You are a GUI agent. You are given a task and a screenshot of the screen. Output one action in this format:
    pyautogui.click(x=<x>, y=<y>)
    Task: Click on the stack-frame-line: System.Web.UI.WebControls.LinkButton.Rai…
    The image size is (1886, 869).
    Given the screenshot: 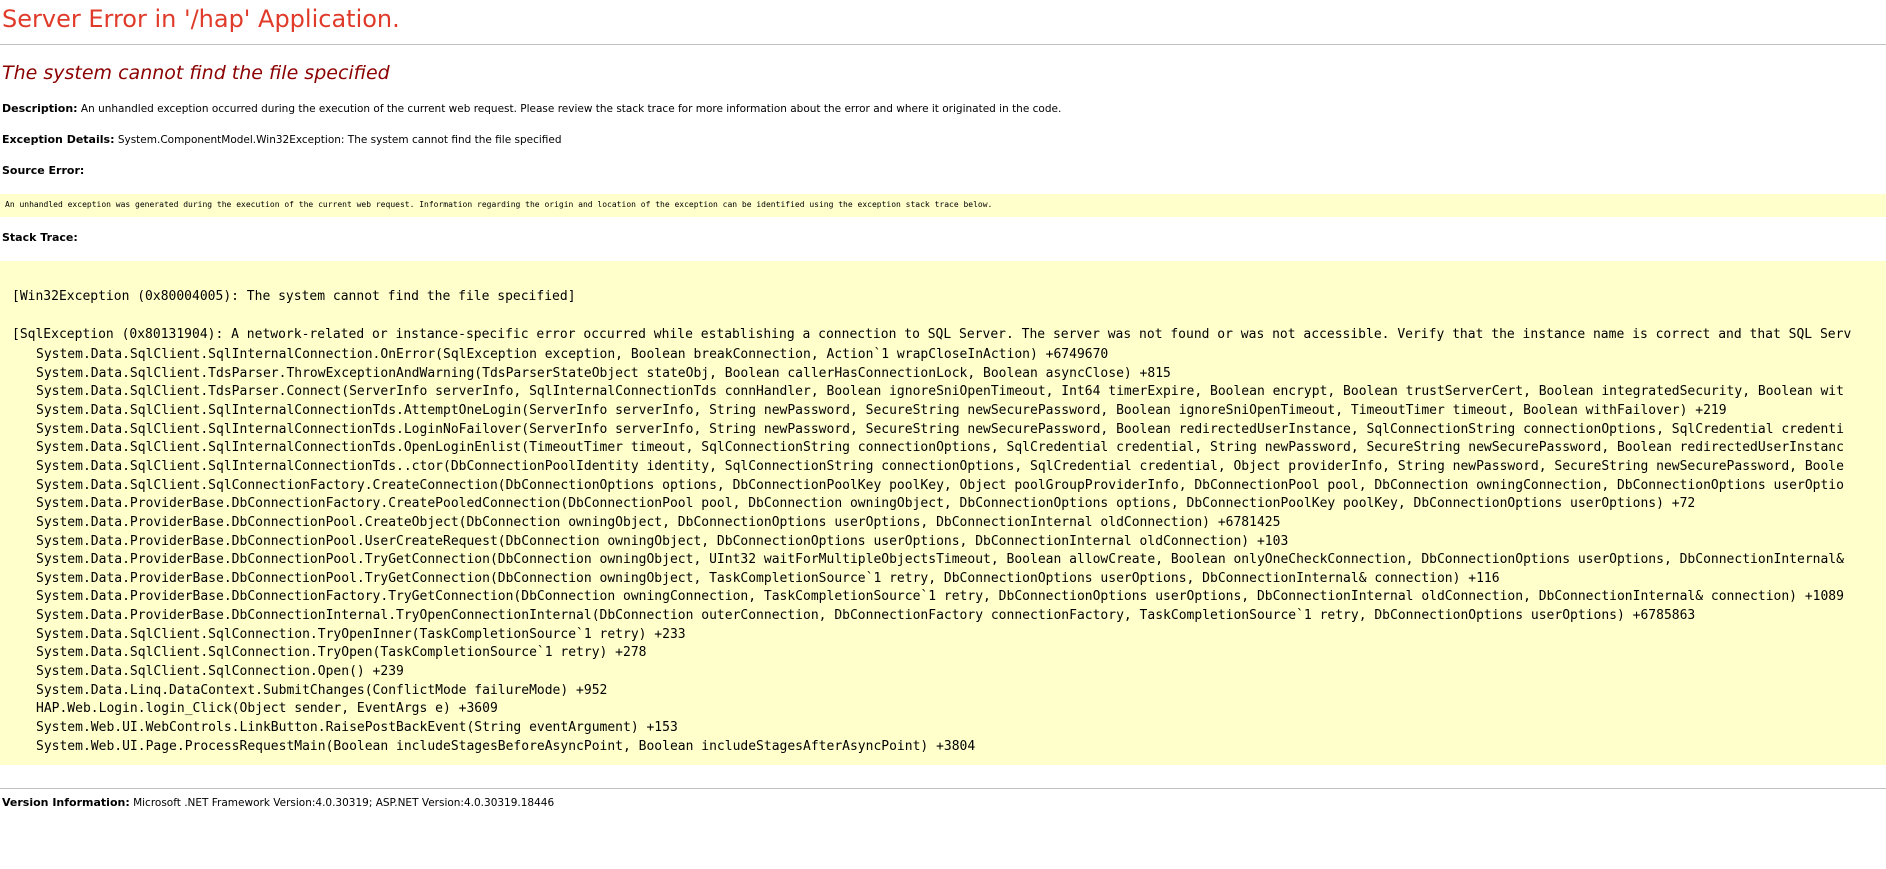 What is the action you would take?
    pyautogui.click(x=357, y=727)
    